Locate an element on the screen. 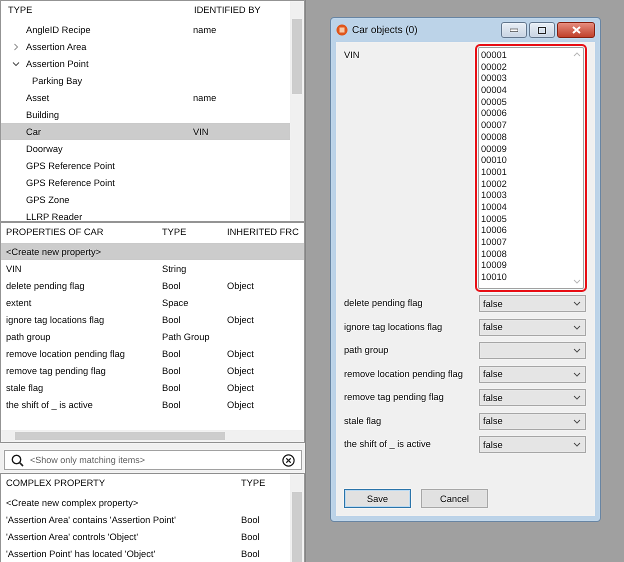  vin-item: 00001 is located at coordinates (525, 56).